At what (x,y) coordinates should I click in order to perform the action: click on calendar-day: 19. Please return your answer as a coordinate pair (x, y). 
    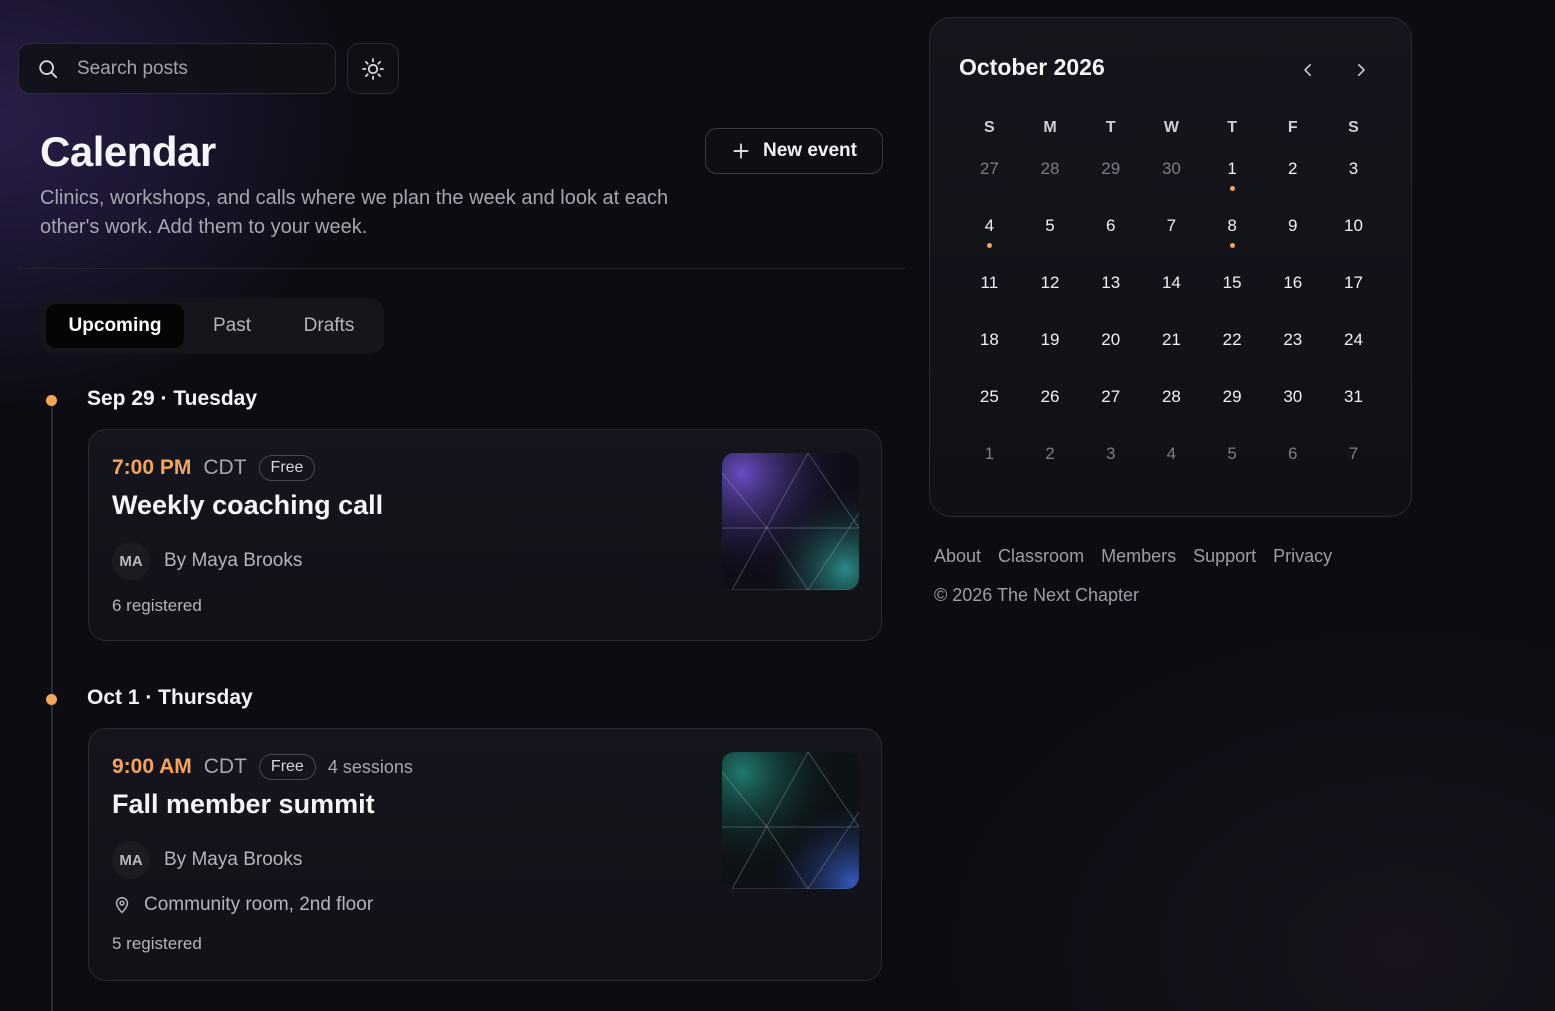
    Looking at the image, I should click on (1050, 339).